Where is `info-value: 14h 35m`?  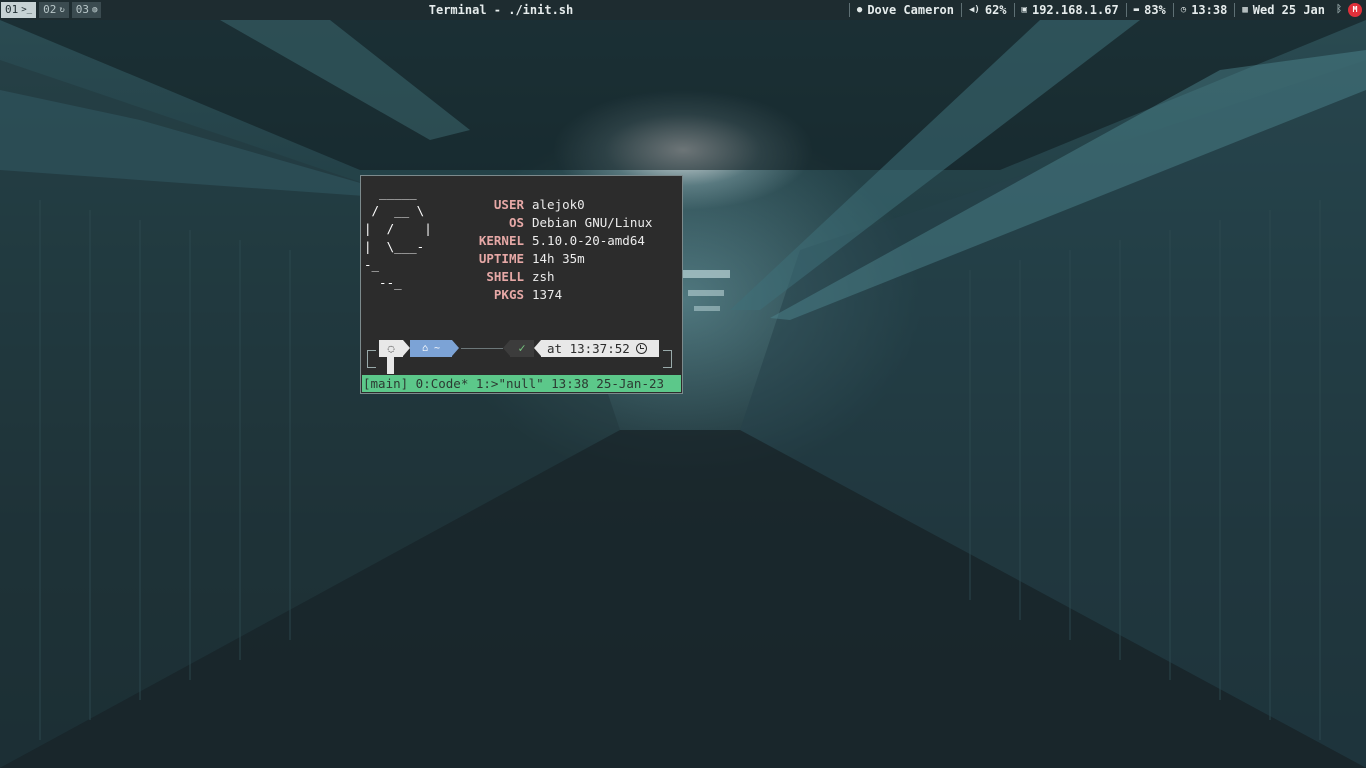
info-value: 14h 35m is located at coordinates (558, 258).